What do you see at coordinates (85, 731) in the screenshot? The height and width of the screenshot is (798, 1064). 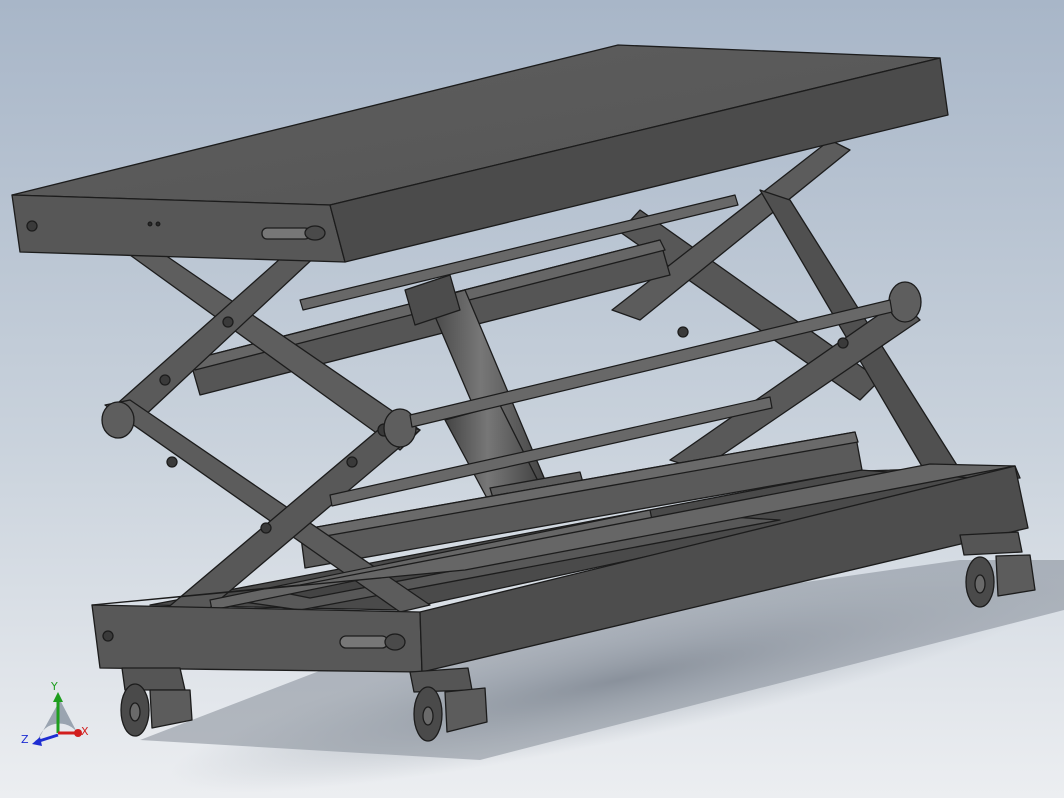 I see `triad-x-label: X` at bounding box center [85, 731].